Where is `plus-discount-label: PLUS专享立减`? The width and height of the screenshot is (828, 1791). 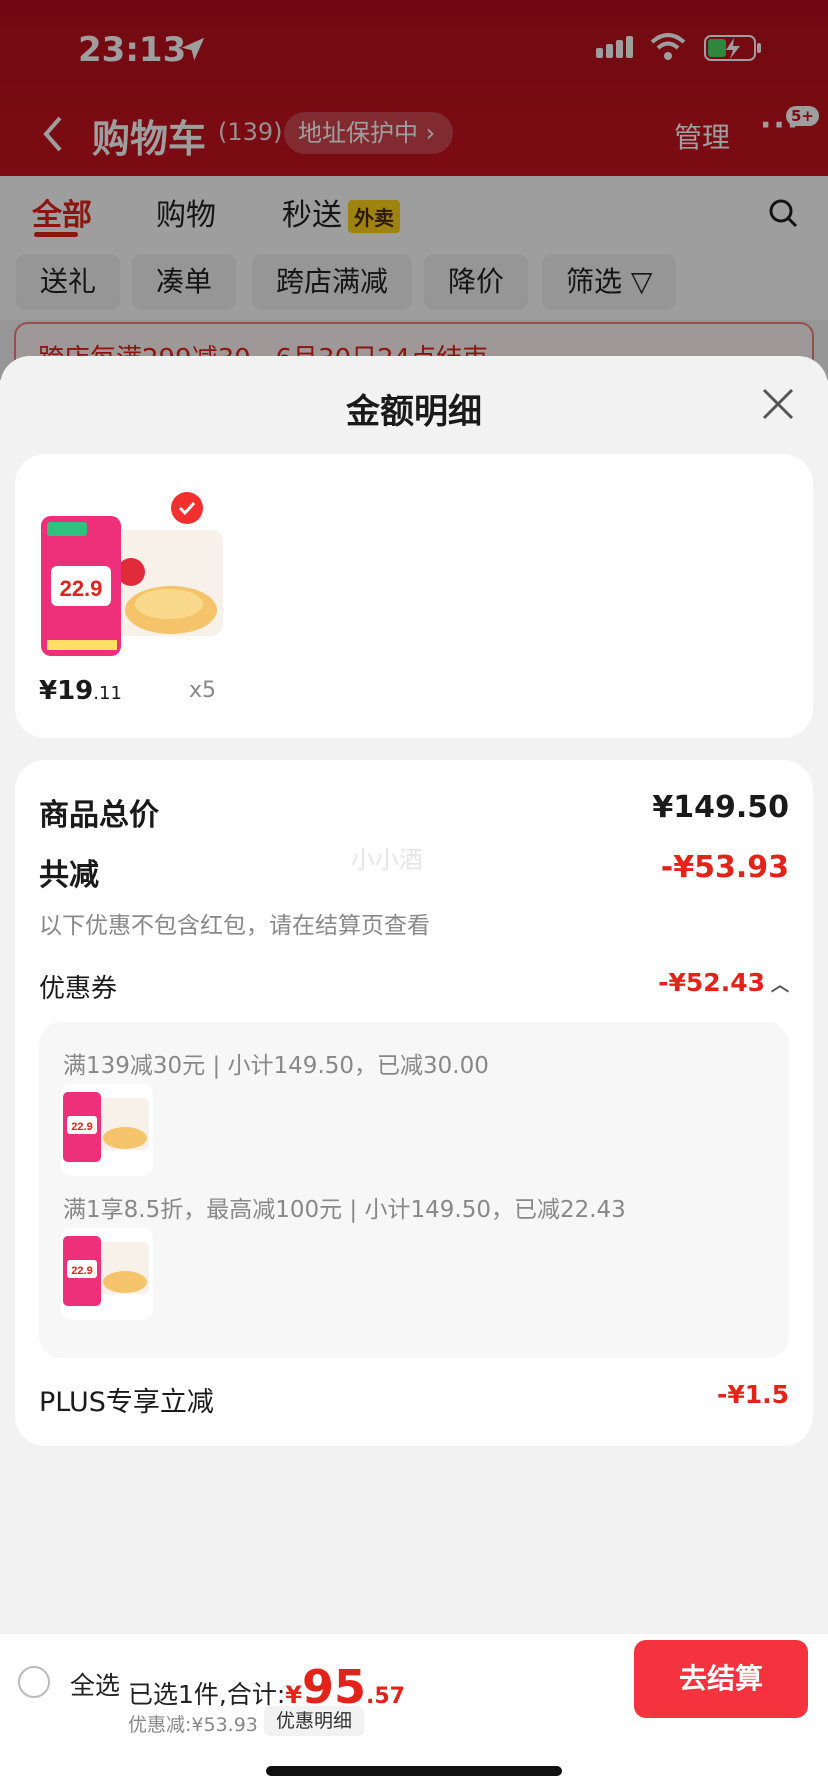 plus-discount-label: PLUS专享立减 is located at coordinates (126, 1402).